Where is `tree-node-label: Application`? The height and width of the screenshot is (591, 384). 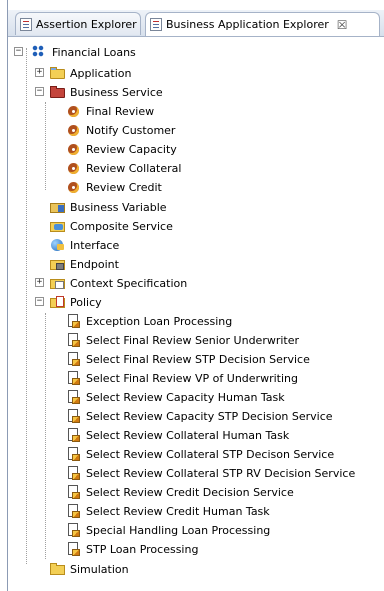 tree-node-label: Application is located at coordinates (101, 73).